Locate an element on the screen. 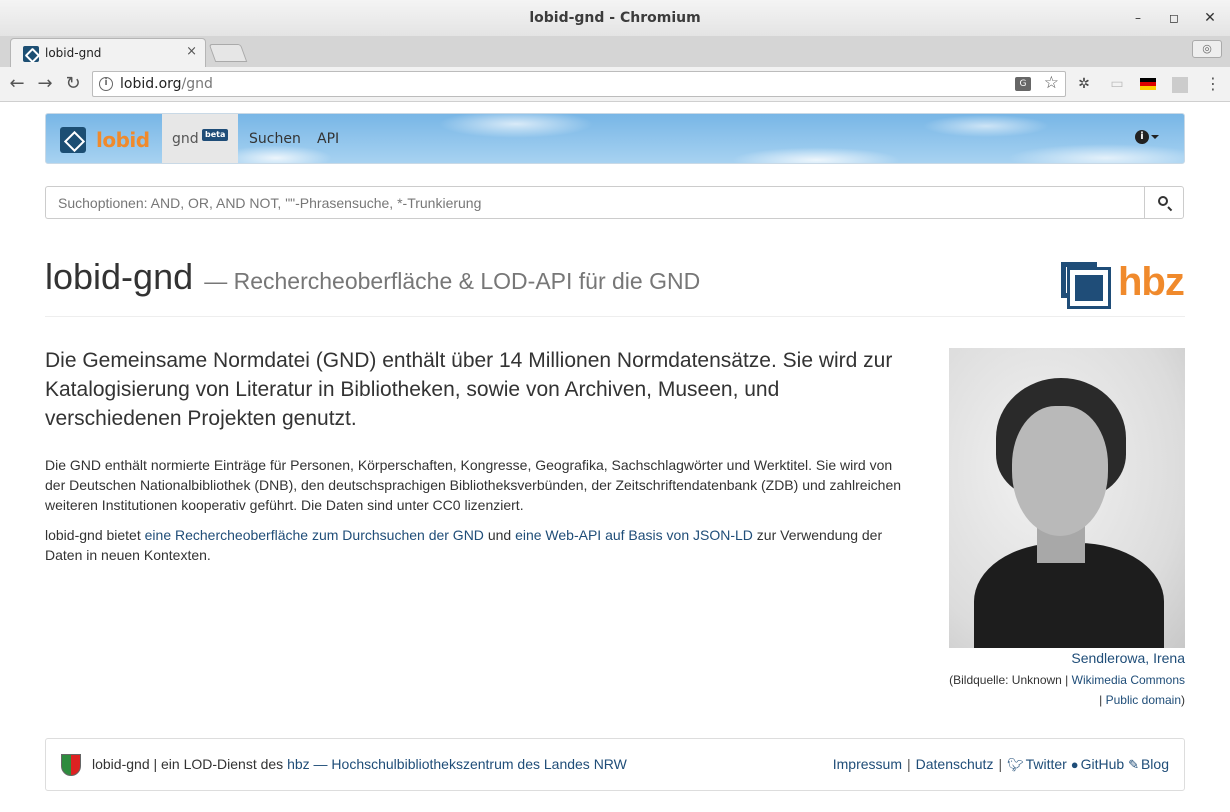 The width and height of the screenshot is (1230, 812). lobid-favicon-icon is located at coordinates (31, 54).